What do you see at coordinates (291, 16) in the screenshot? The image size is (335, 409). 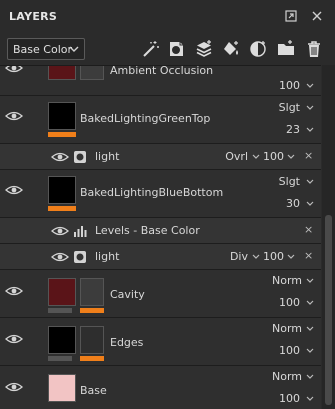 I see `float-panel-icon` at bounding box center [291, 16].